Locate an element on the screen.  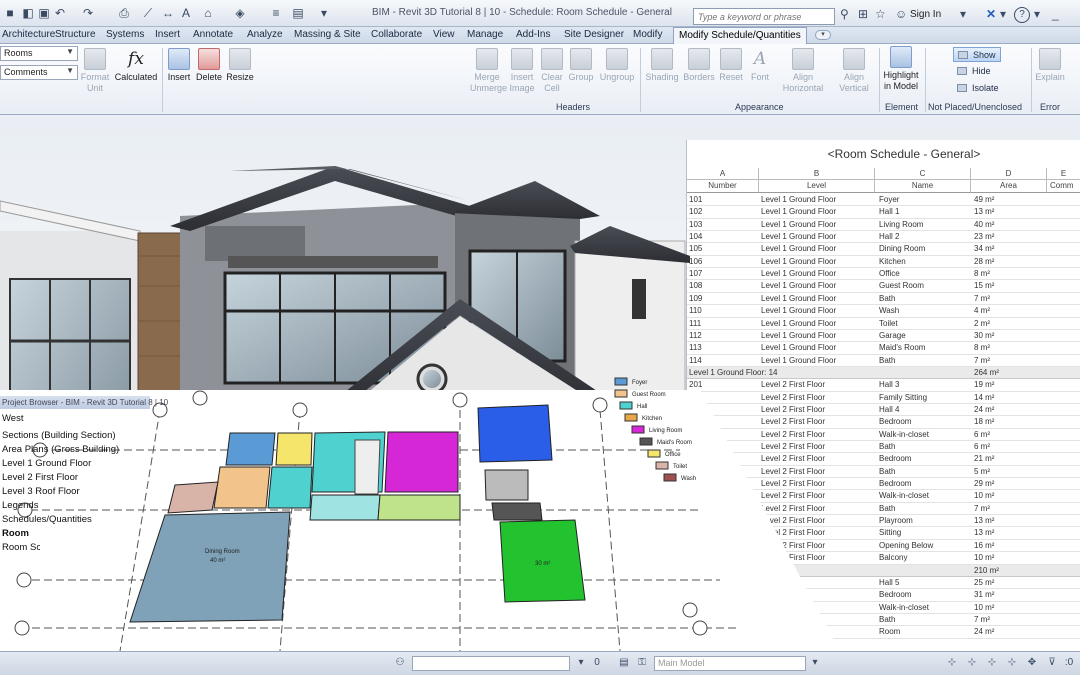
explain-button: Explain is located at coordinates (1050, 65).